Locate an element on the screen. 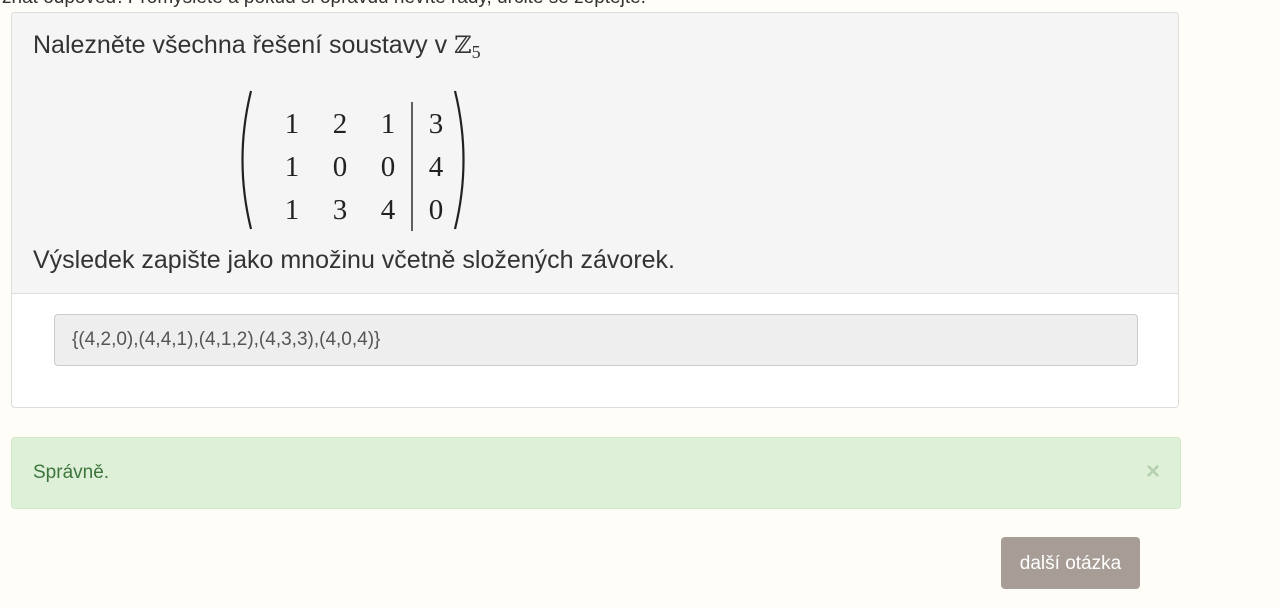 The image size is (1280, 608). integer-set-symbol: ℤ is located at coordinates (463, 45).